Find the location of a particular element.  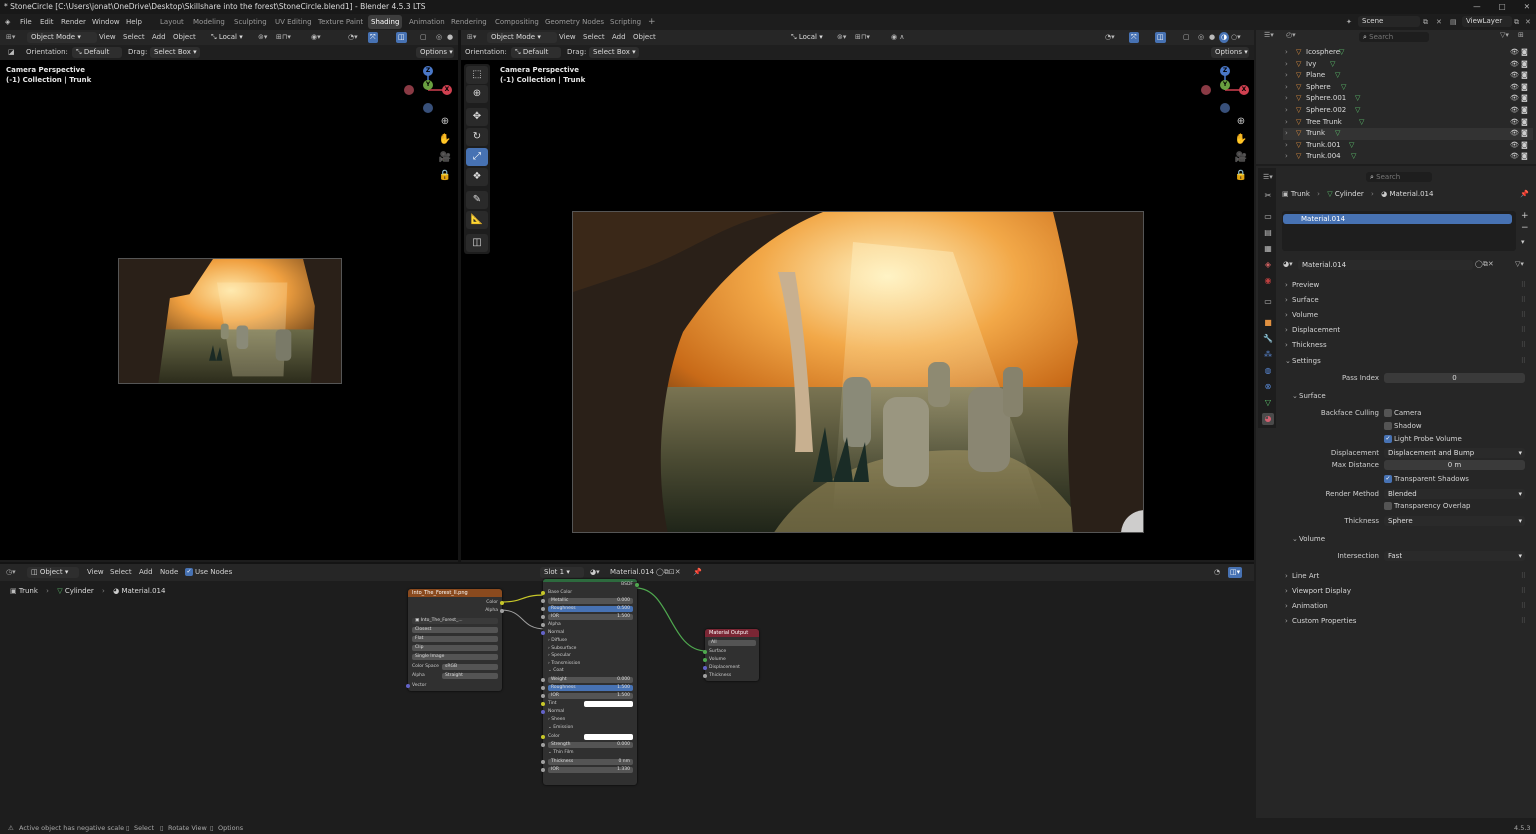

scale-tool: ⤢ is located at coordinates (477, 157).